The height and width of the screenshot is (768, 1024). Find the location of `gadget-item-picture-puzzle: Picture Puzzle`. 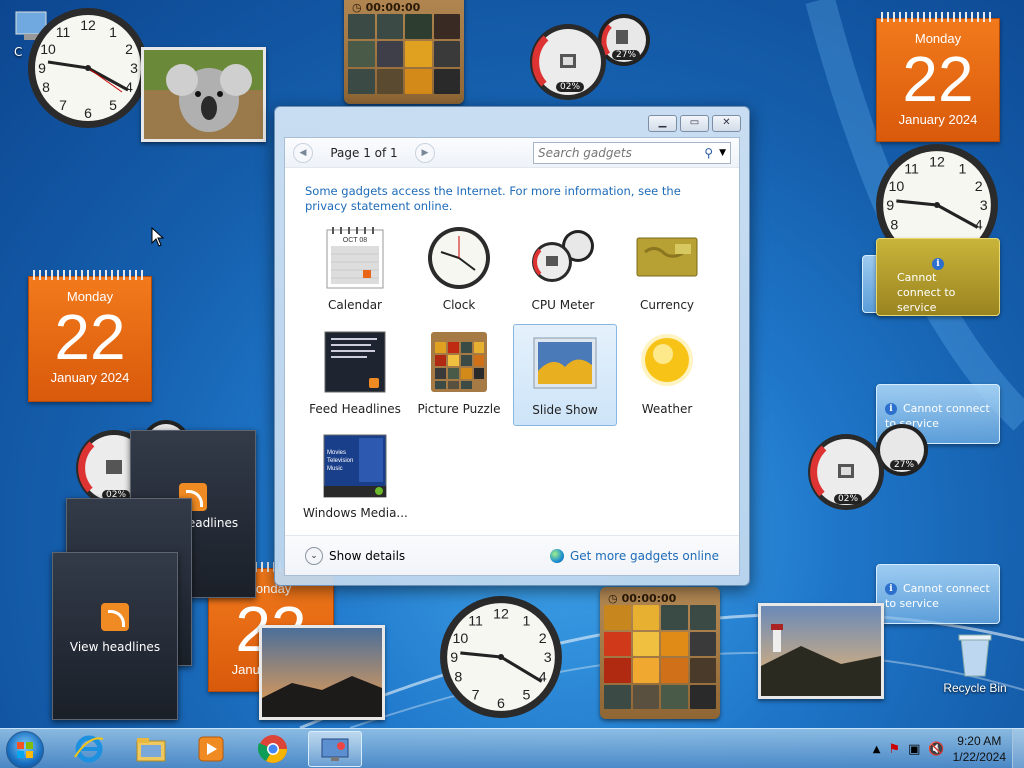

gadget-item-picture-puzzle: Picture Puzzle is located at coordinates (459, 375).